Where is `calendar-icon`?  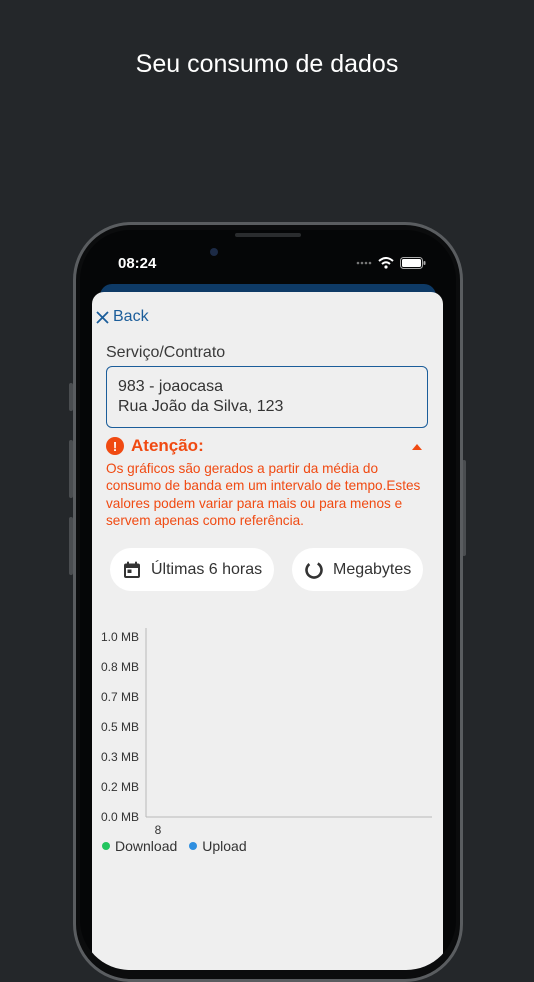
calendar-icon is located at coordinates (132, 569).